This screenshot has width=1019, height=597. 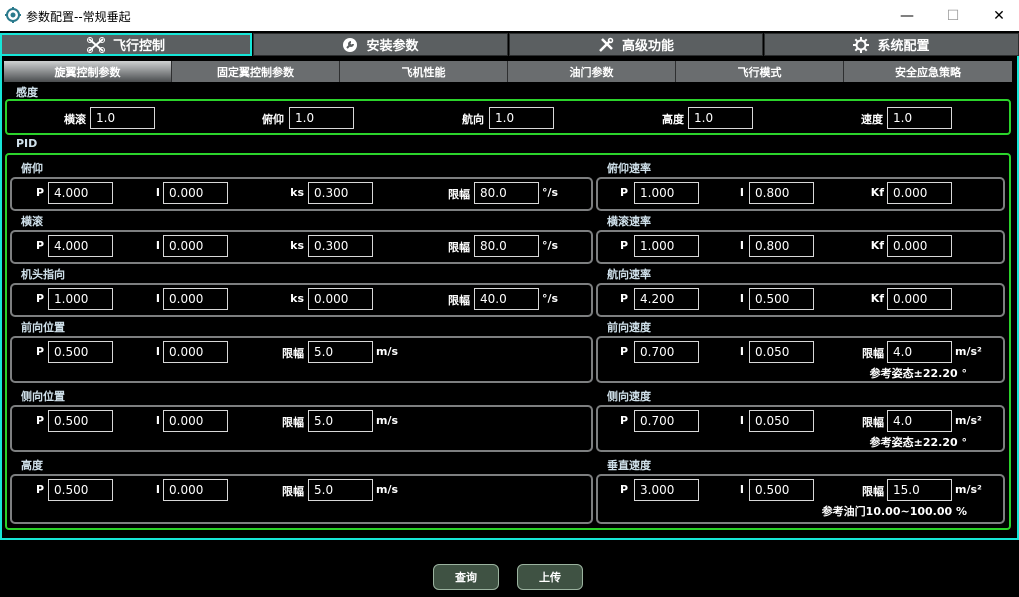 What do you see at coordinates (392, 46) in the screenshot?
I see `tab-label: 安装参数` at bounding box center [392, 46].